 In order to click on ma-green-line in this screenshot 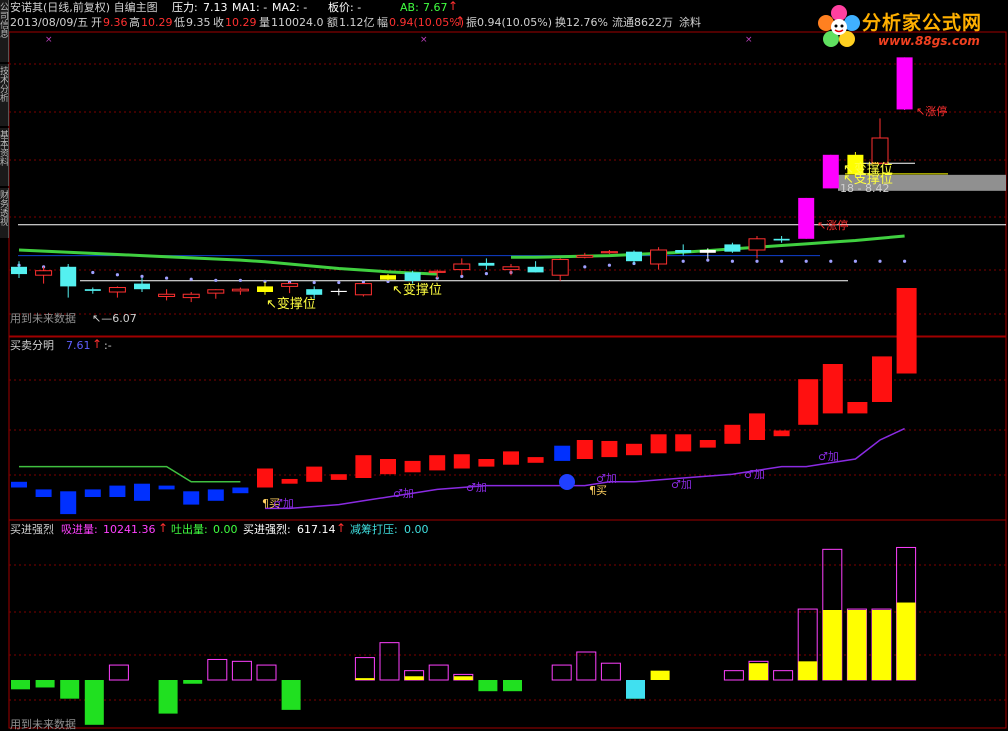, I will do `click(228, 262)`.